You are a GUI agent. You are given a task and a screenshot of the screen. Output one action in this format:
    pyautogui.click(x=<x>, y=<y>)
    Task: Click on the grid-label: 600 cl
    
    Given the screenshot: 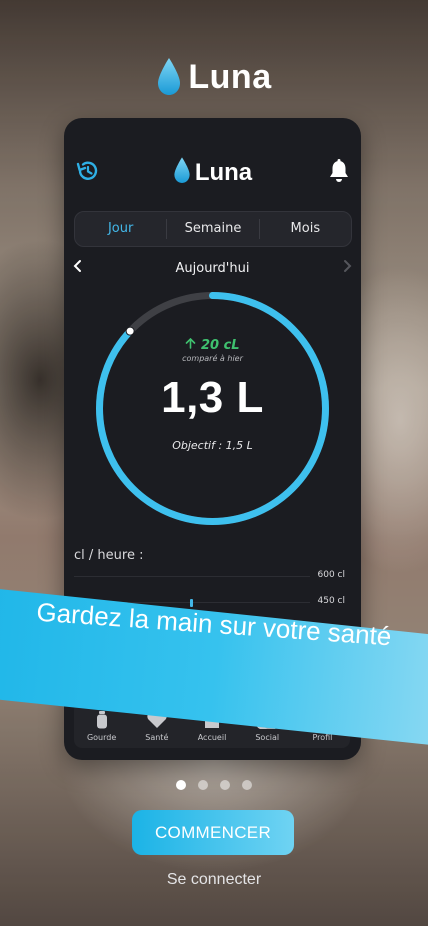 What is the action you would take?
    pyautogui.click(x=331, y=575)
    